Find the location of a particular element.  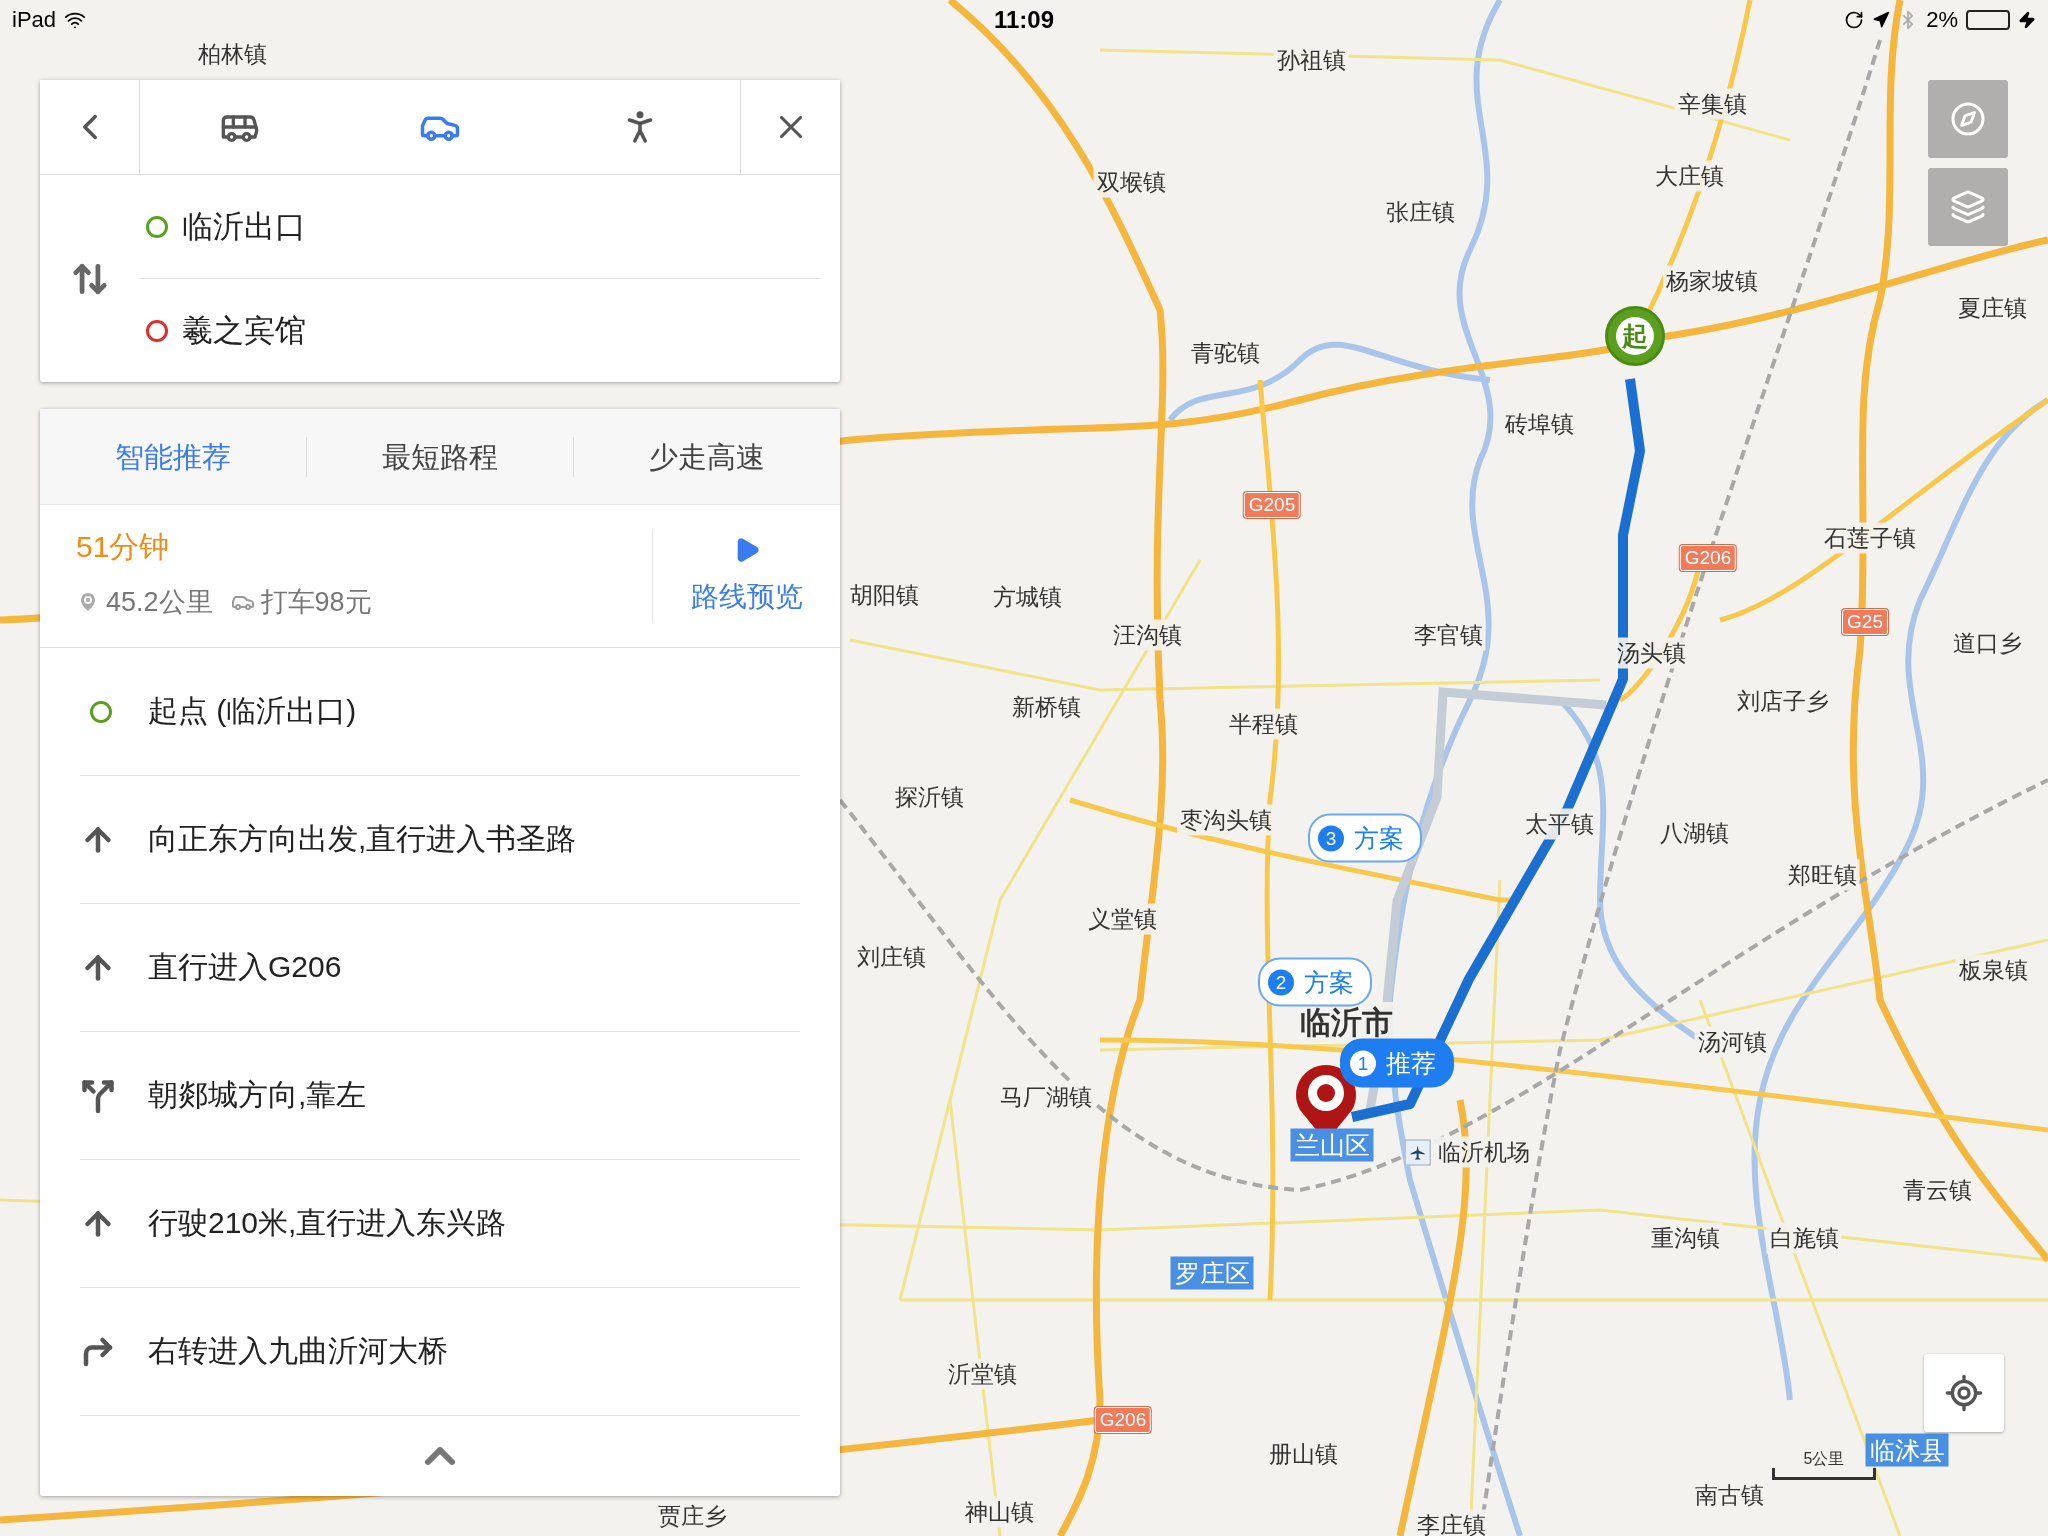

route-preference-tab: 最短路程 is located at coordinates (439, 456).